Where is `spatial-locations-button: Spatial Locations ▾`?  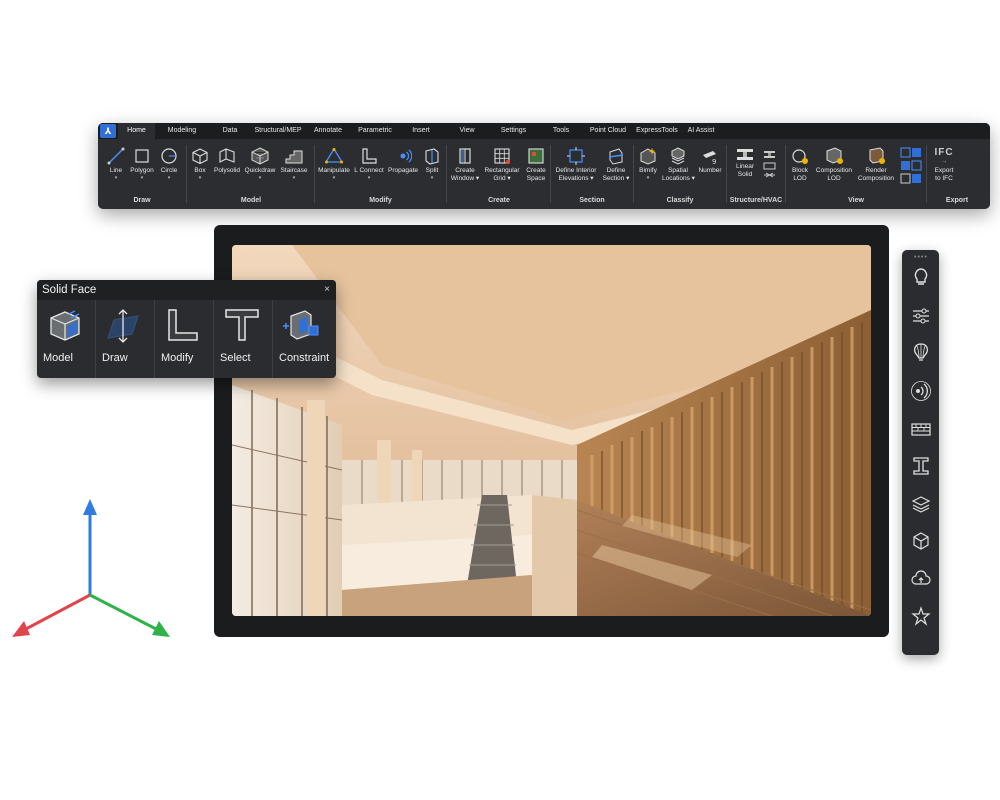 spatial-locations-button: Spatial Locations ▾ is located at coordinates (678, 165).